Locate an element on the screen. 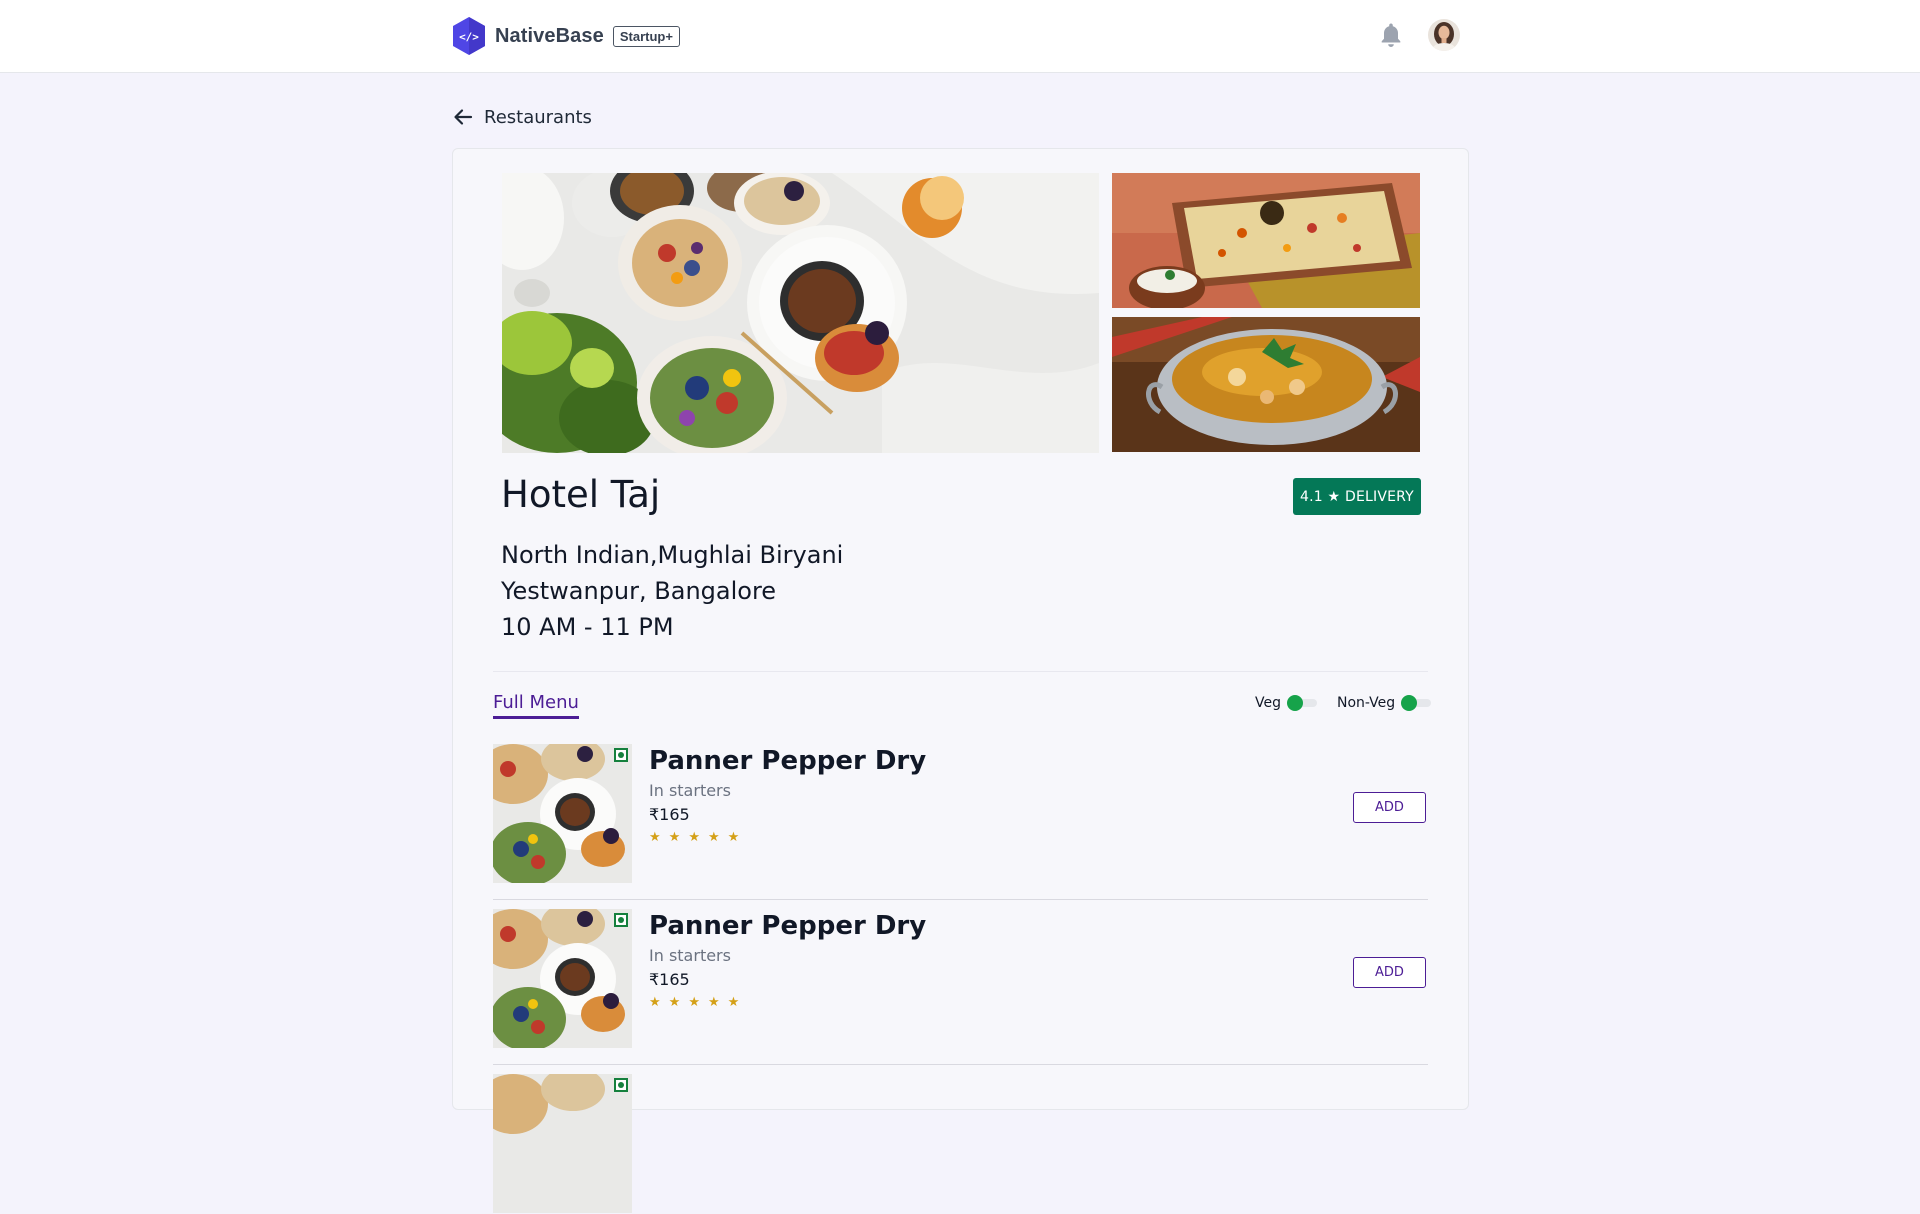  logo-glyph: </> is located at coordinates (469, 37).